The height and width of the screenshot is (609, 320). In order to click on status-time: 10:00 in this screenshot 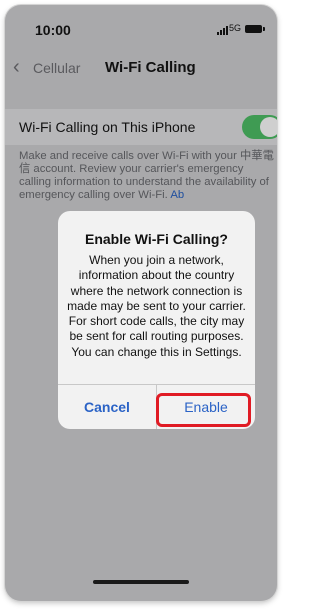, I will do `click(53, 30)`.